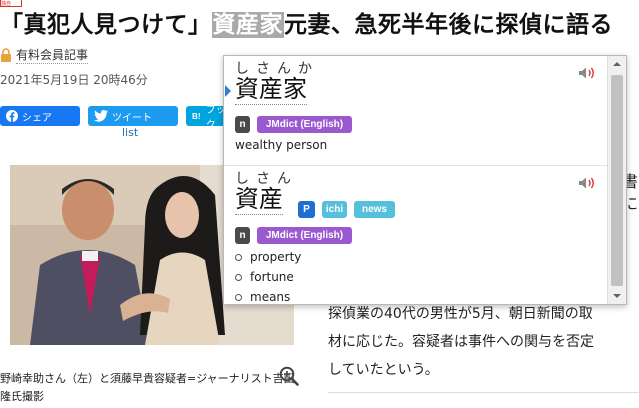 The height and width of the screenshot is (408, 639). Describe the element at coordinates (306, 209) in the screenshot. I see `priority-badge: P` at that location.